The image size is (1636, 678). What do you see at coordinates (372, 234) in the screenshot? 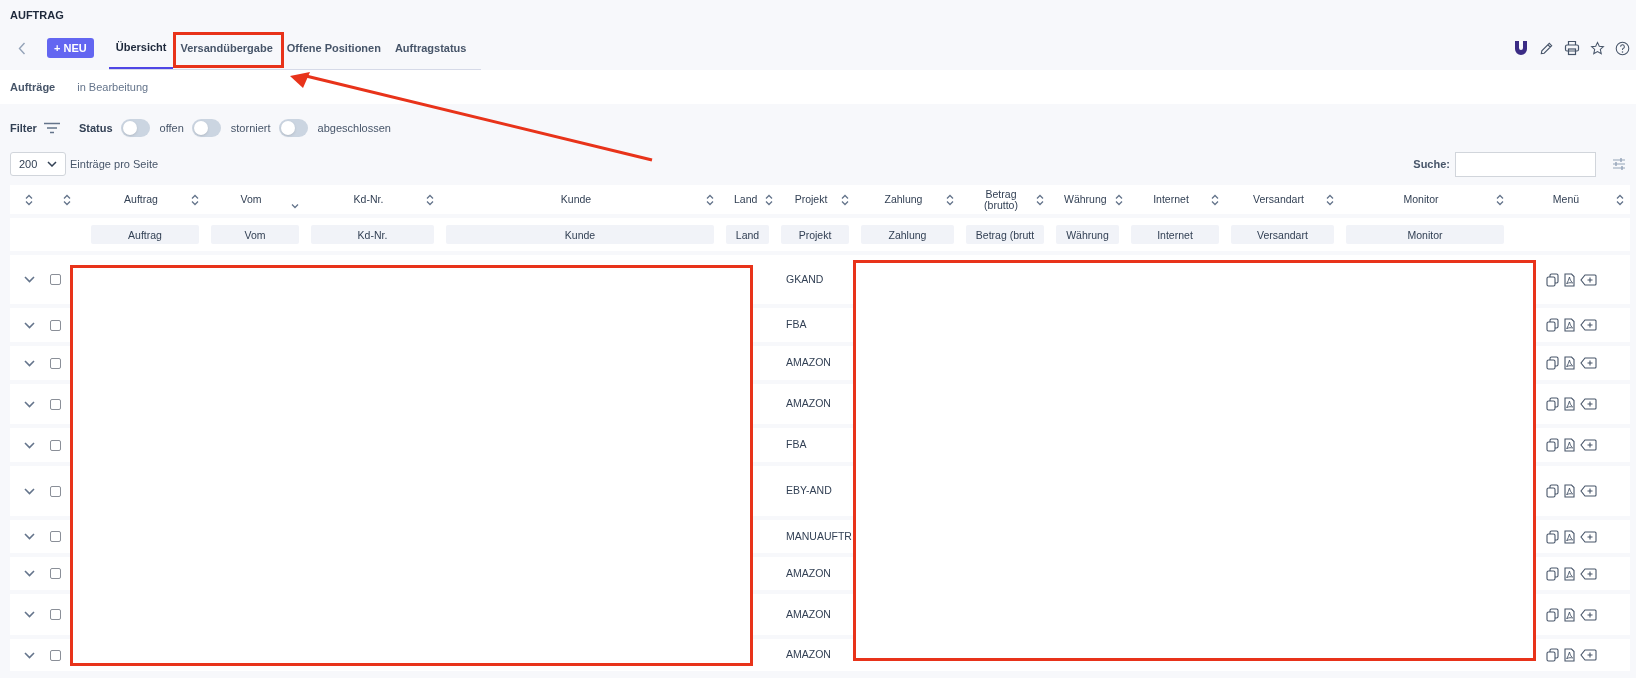
I see `column-filter-field: Kd-Nr.` at bounding box center [372, 234].